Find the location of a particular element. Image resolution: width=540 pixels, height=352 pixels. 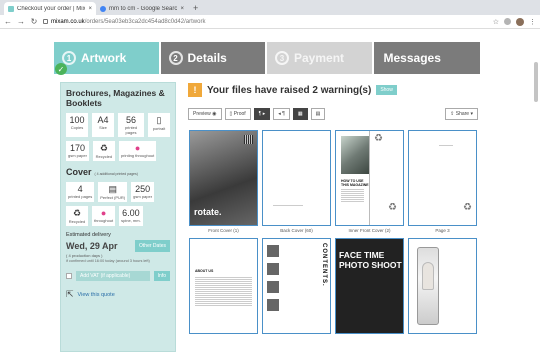

magazine-photo is located at coordinates (355, 155).